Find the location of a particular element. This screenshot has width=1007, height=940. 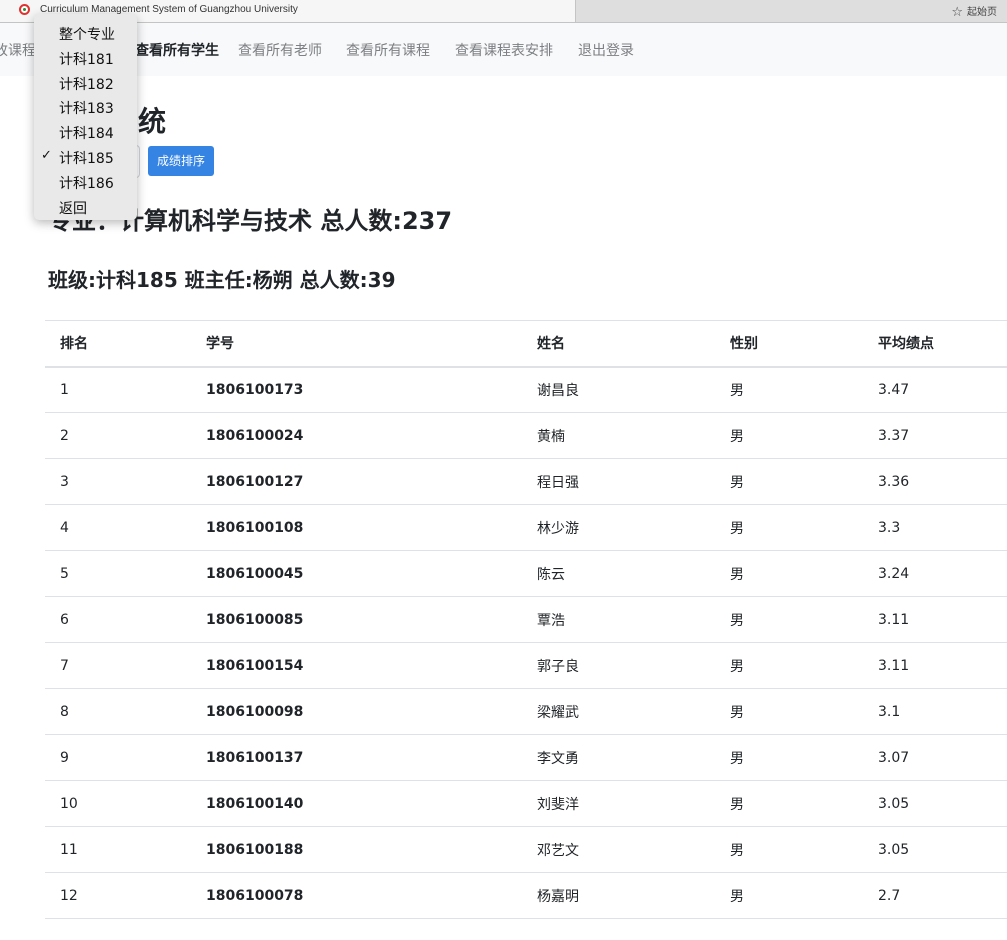

sort-by-grade-button: 成绩排序 is located at coordinates (181, 161).